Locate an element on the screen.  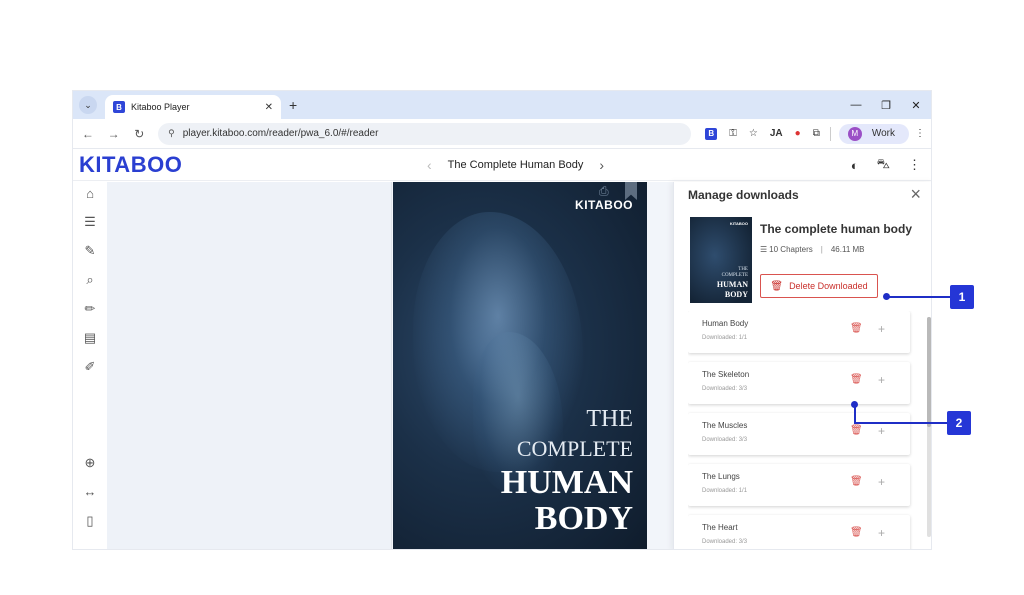
chapter-item: Human Body Downloaded: 1/1 🗑 + is located at coordinates (799, 332).